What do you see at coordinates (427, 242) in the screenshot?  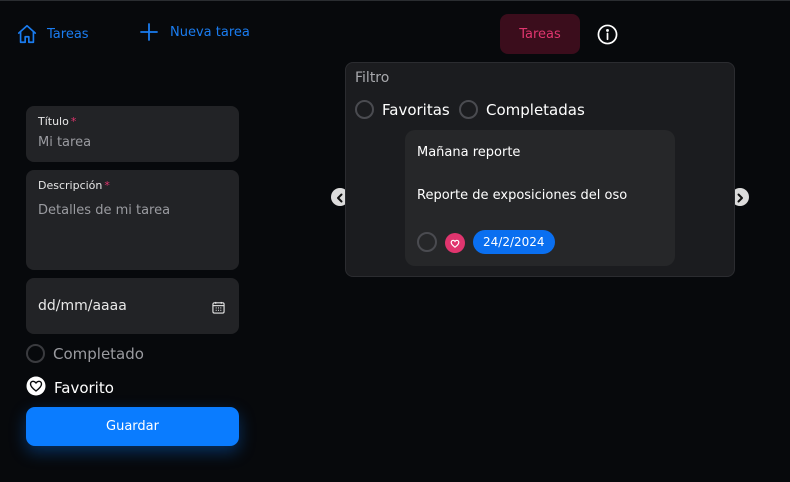 I see `task-complete-toggle` at bounding box center [427, 242].